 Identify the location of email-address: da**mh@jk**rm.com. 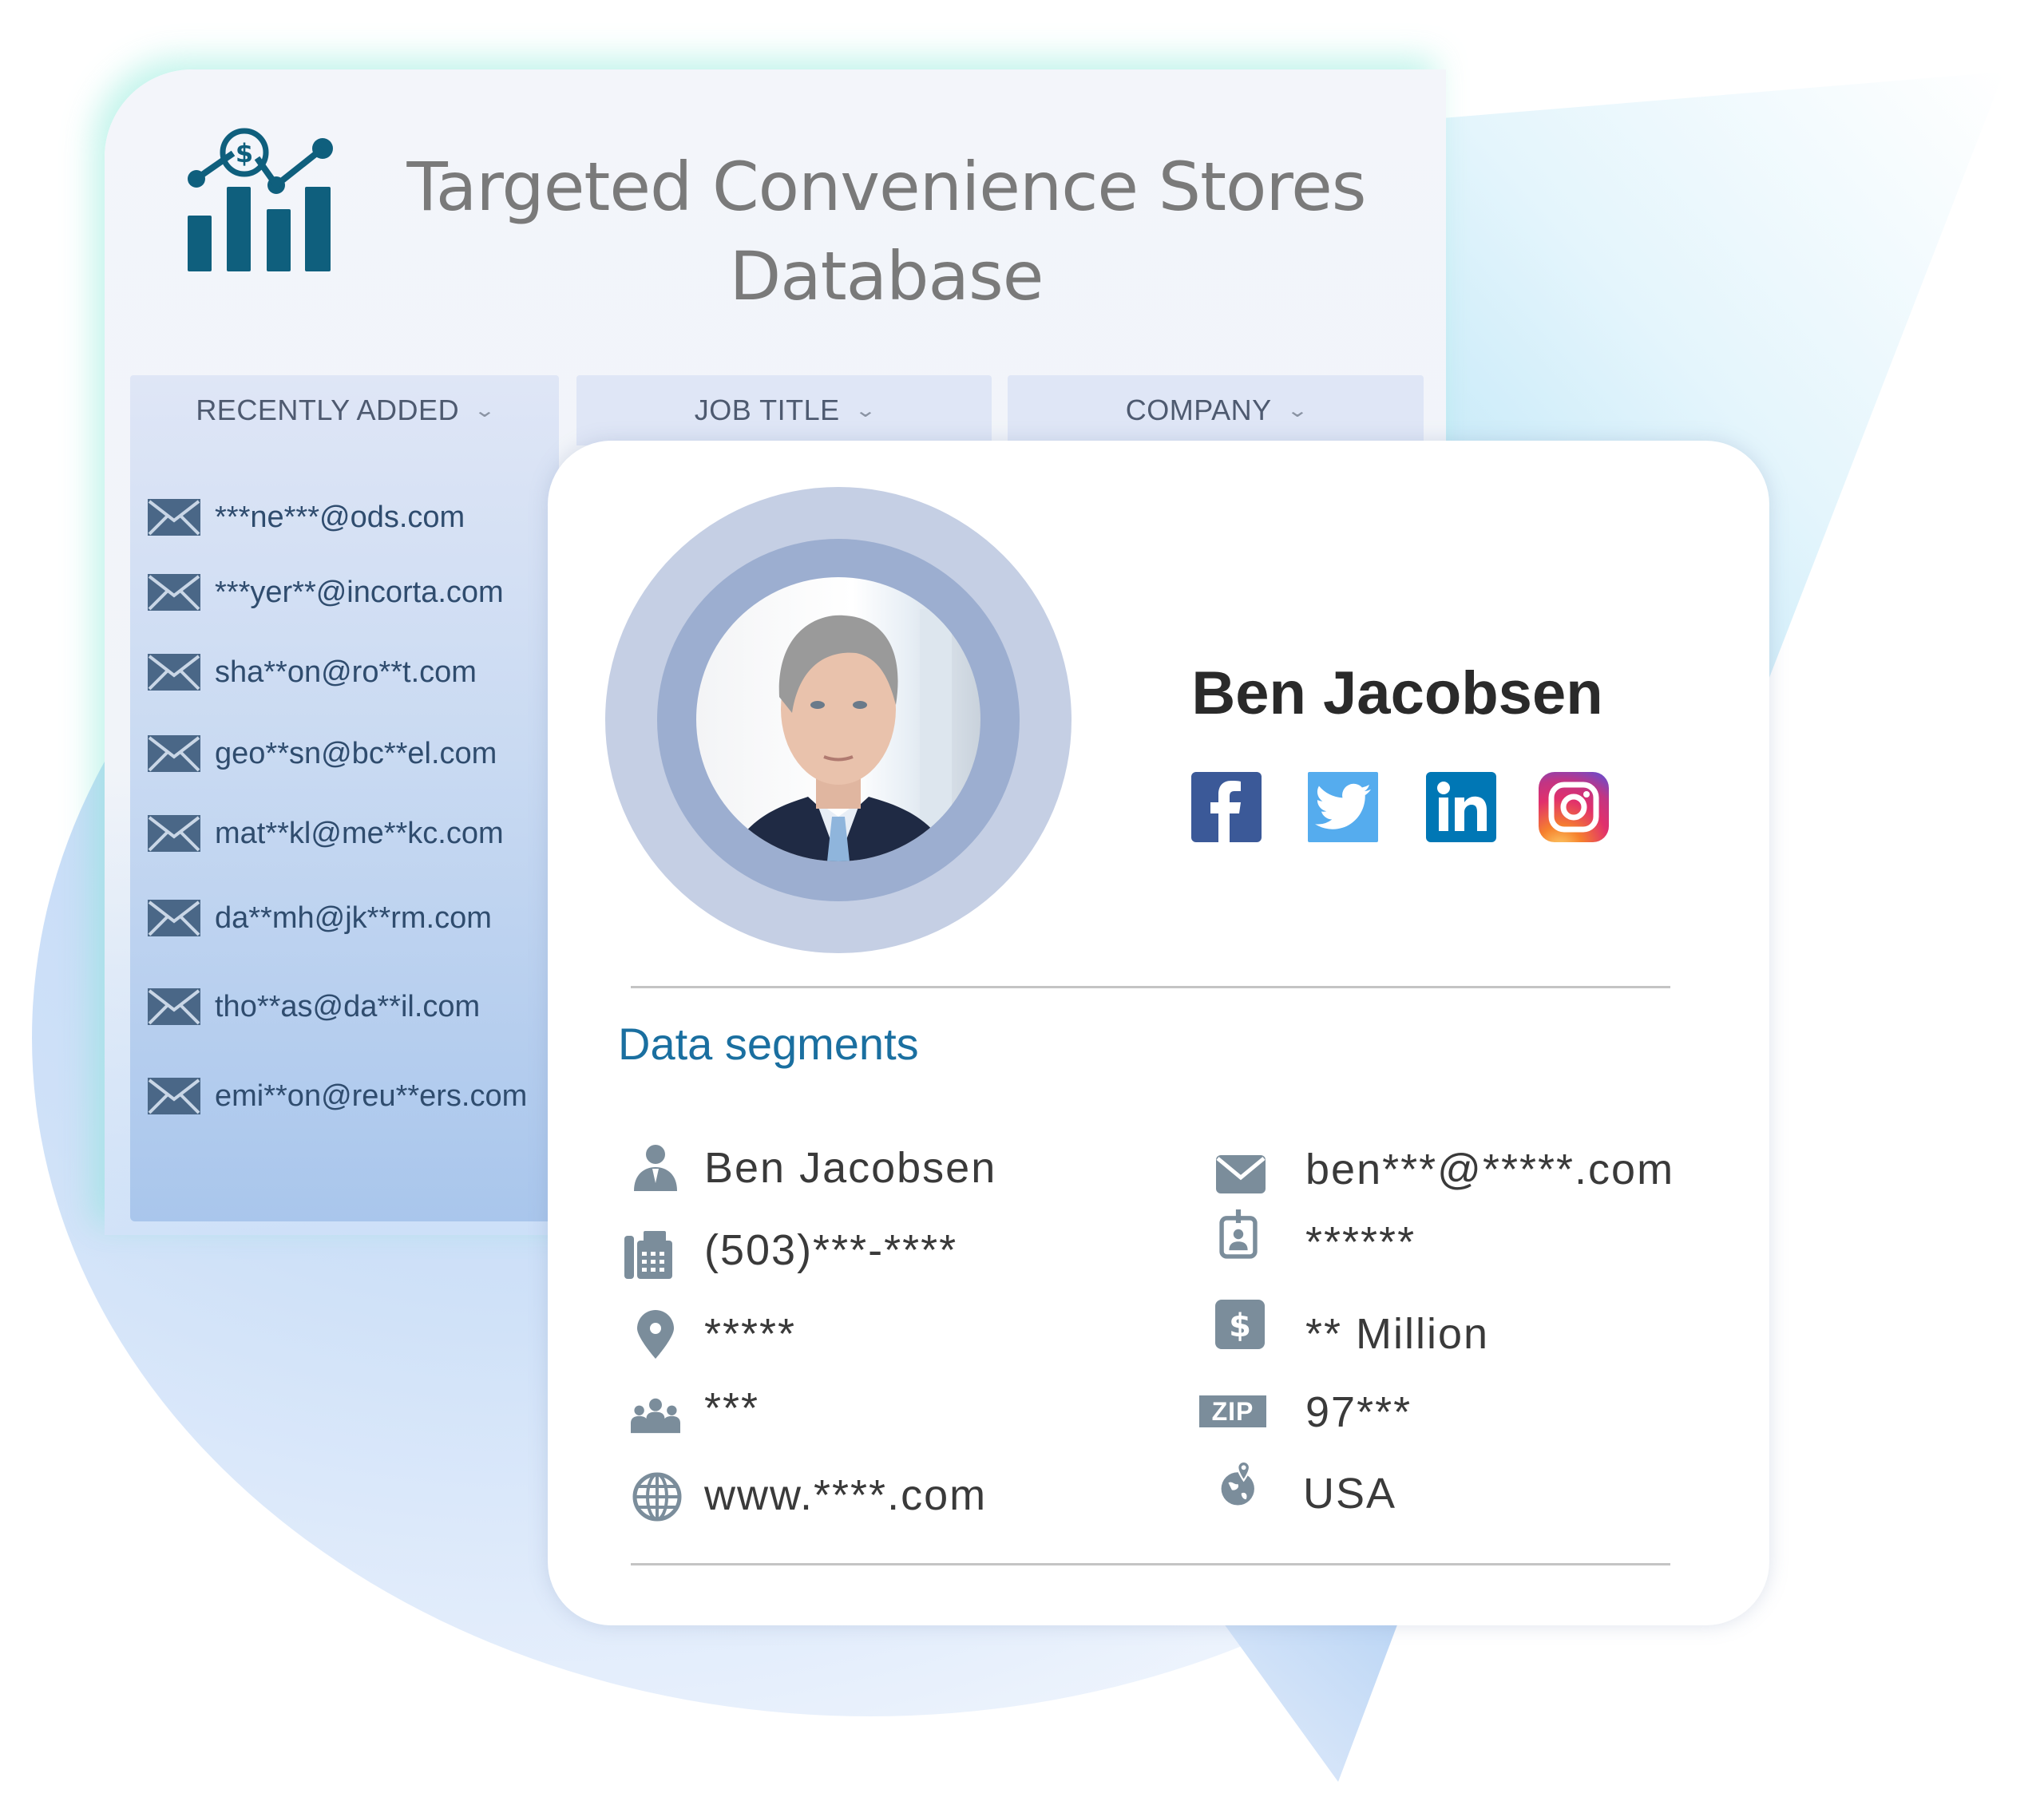
(353, 917).